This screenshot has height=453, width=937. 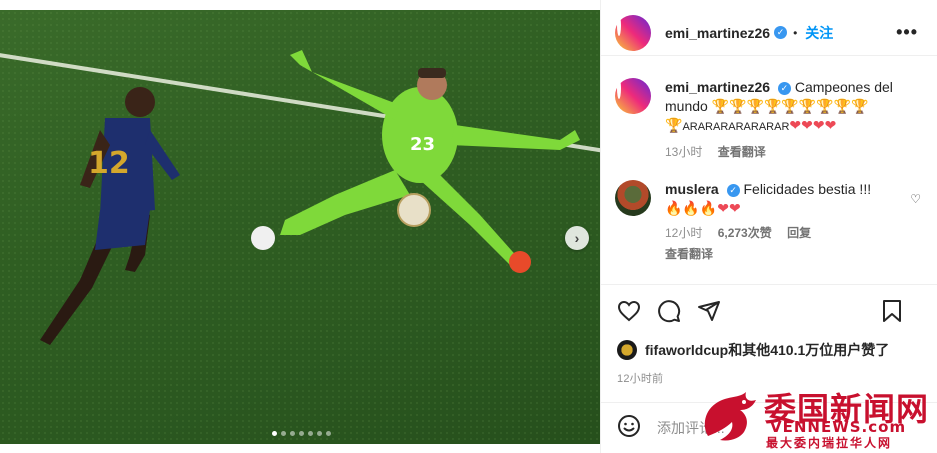 I want to click on post-actions-bar, so click(x=769, y=310).